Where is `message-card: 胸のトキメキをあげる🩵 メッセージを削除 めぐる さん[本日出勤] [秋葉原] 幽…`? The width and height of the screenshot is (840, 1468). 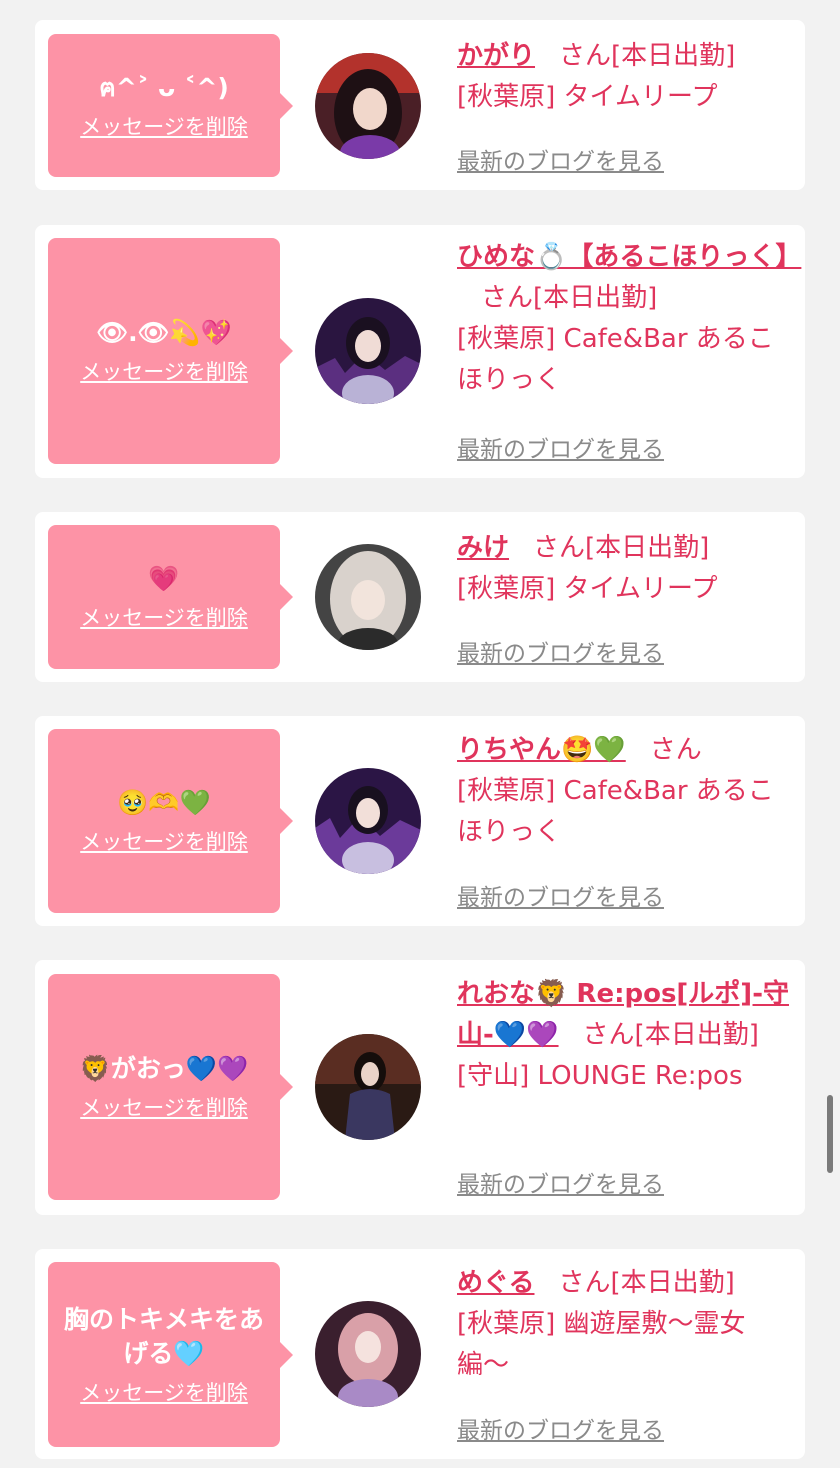
message-card: 胸のトキメキをあげる🩵 メッセージを削除 めぐる さん[本日出勤] [秋葉原] 幽… is located at coordinates (420, 1354).